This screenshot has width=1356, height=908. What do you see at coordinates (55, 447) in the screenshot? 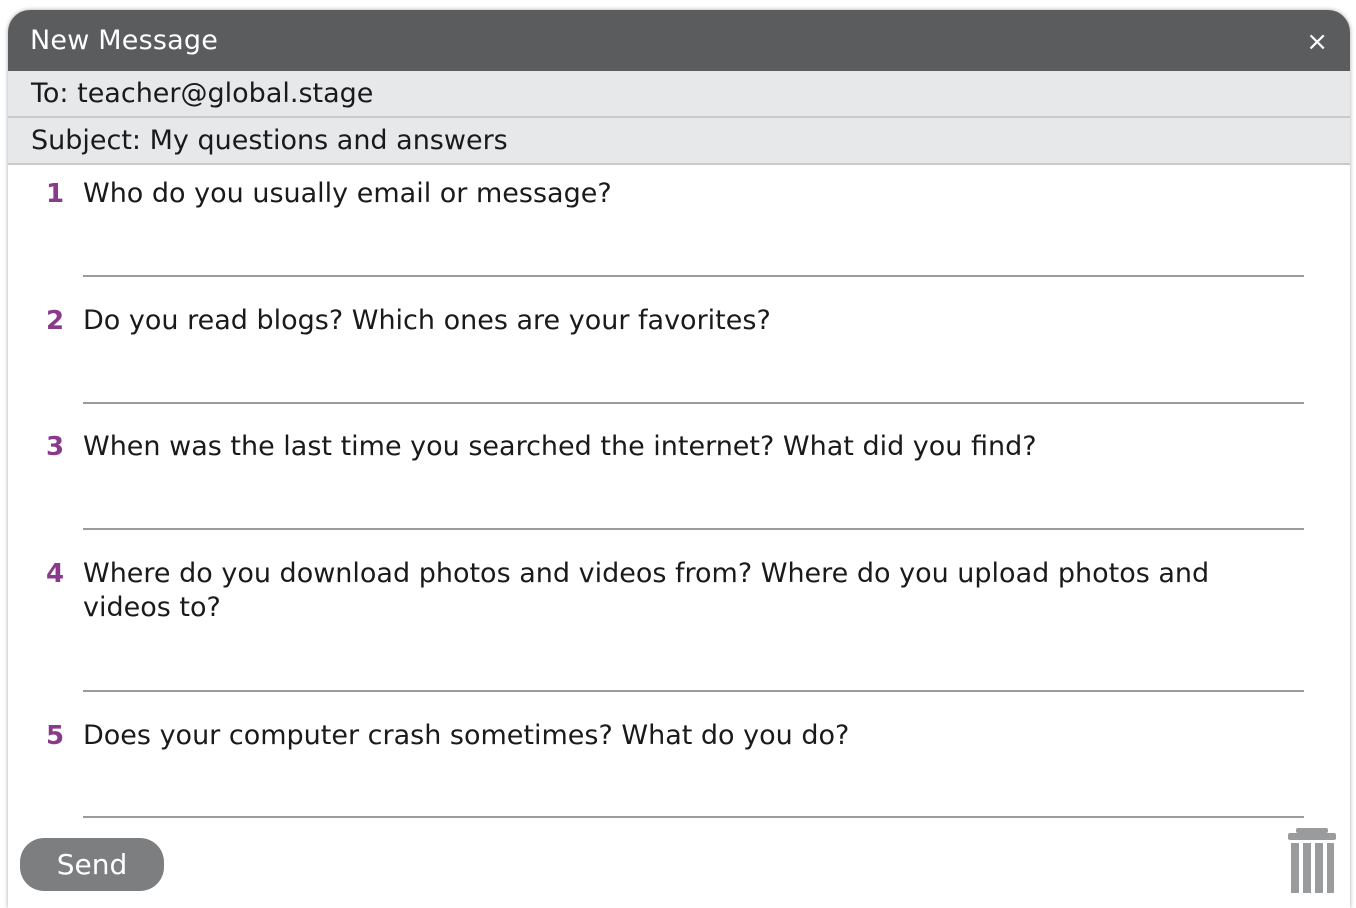
I see `question-number: 3` at bounding box center [55, 447].